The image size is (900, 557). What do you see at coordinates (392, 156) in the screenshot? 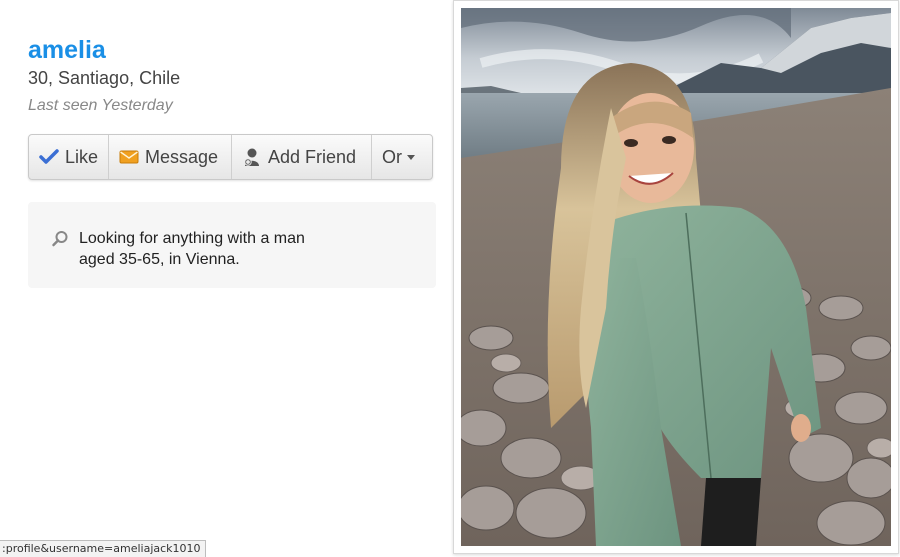
I see `more-options-label: Or` at bounding box center [392, 156].